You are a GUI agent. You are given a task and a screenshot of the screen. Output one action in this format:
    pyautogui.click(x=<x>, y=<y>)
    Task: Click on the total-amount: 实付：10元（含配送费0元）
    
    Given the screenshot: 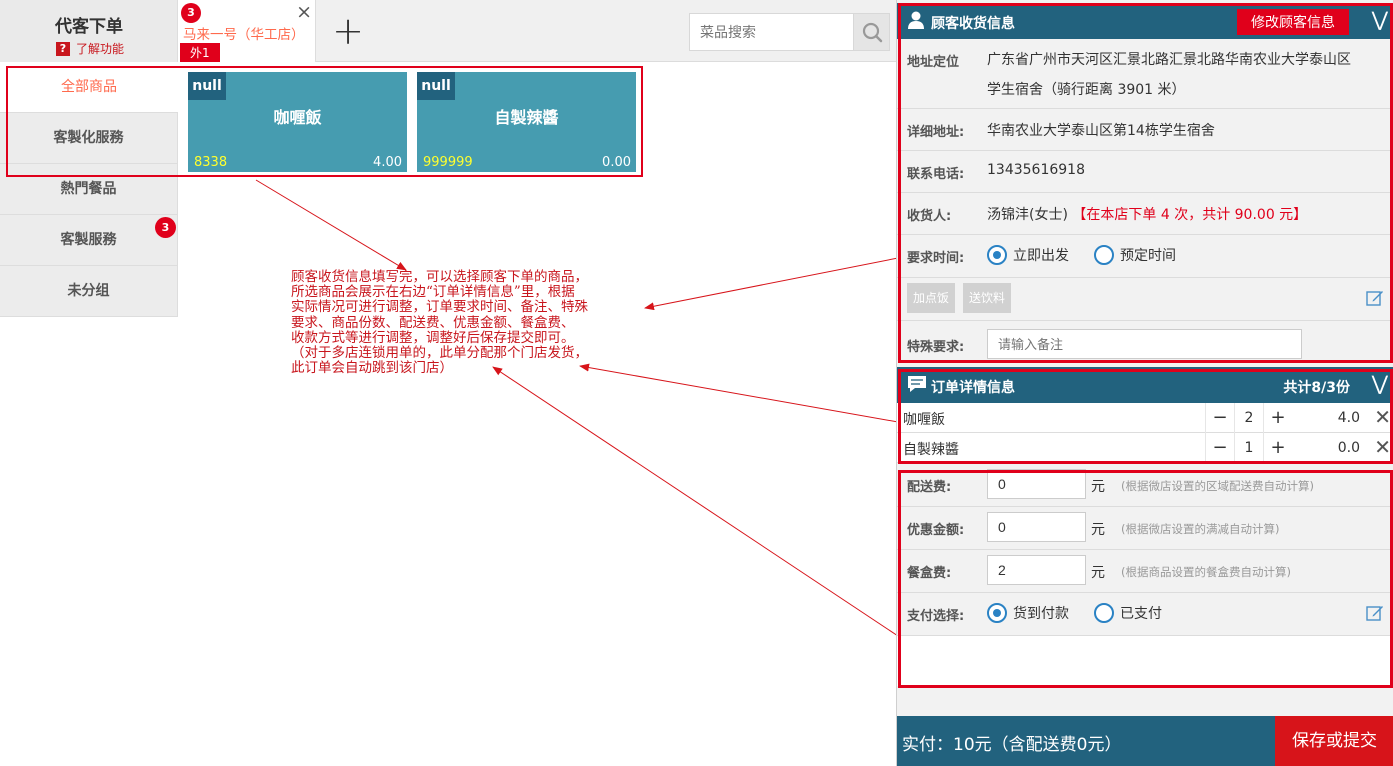 What is the action you would take?
    pyautogui.click(x=1012, y=745)
    